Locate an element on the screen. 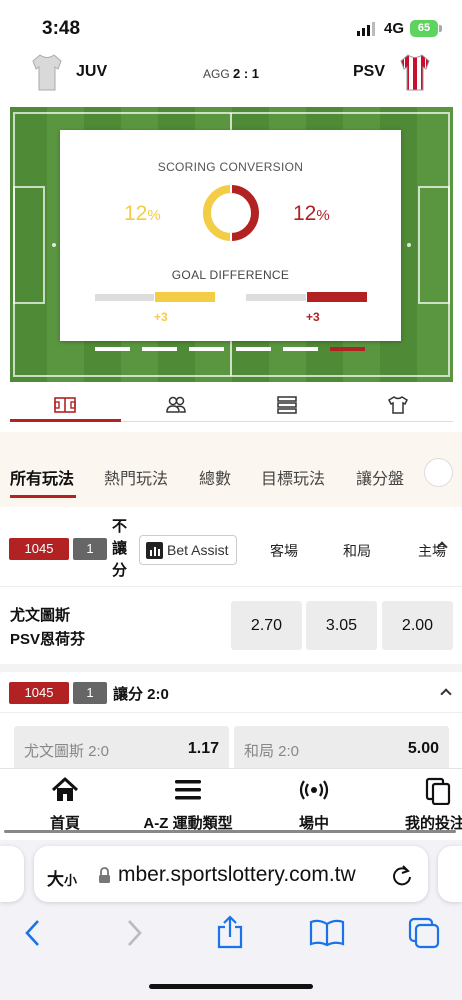 This screenshot has height=1000, width=462. home-gd-bar is located at coordinates (185, 297).